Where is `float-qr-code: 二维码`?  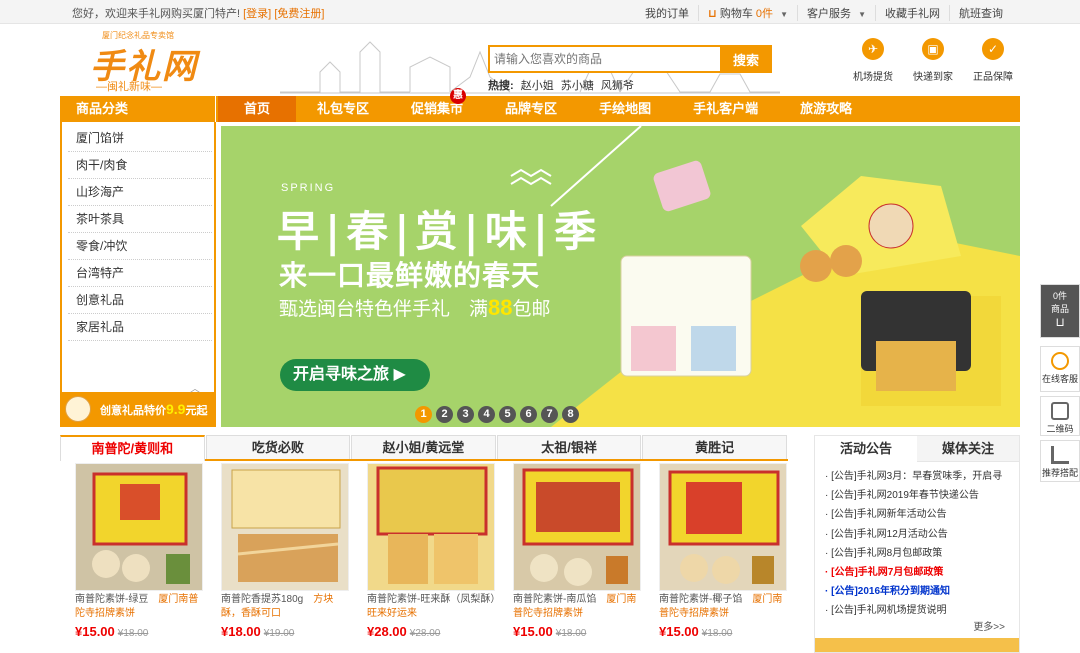 float-qr-code: 二维码 is located at coordinates (1060, 416).